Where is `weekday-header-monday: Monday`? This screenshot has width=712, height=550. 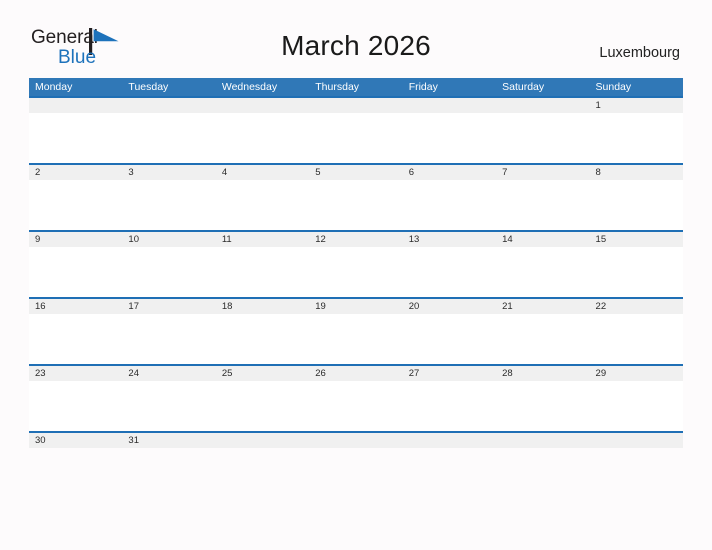
weekday-header-monday: Monday is located at coordinates (54, 87).